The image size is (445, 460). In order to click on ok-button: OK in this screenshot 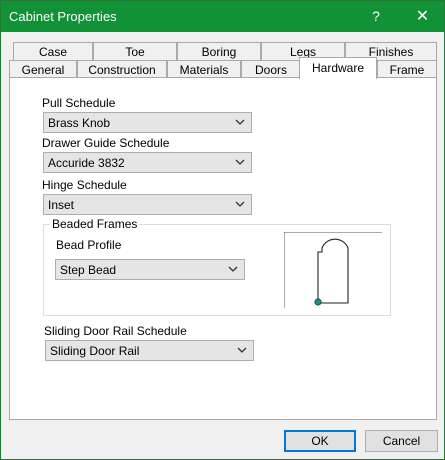, I will do `click(320, 441)`.